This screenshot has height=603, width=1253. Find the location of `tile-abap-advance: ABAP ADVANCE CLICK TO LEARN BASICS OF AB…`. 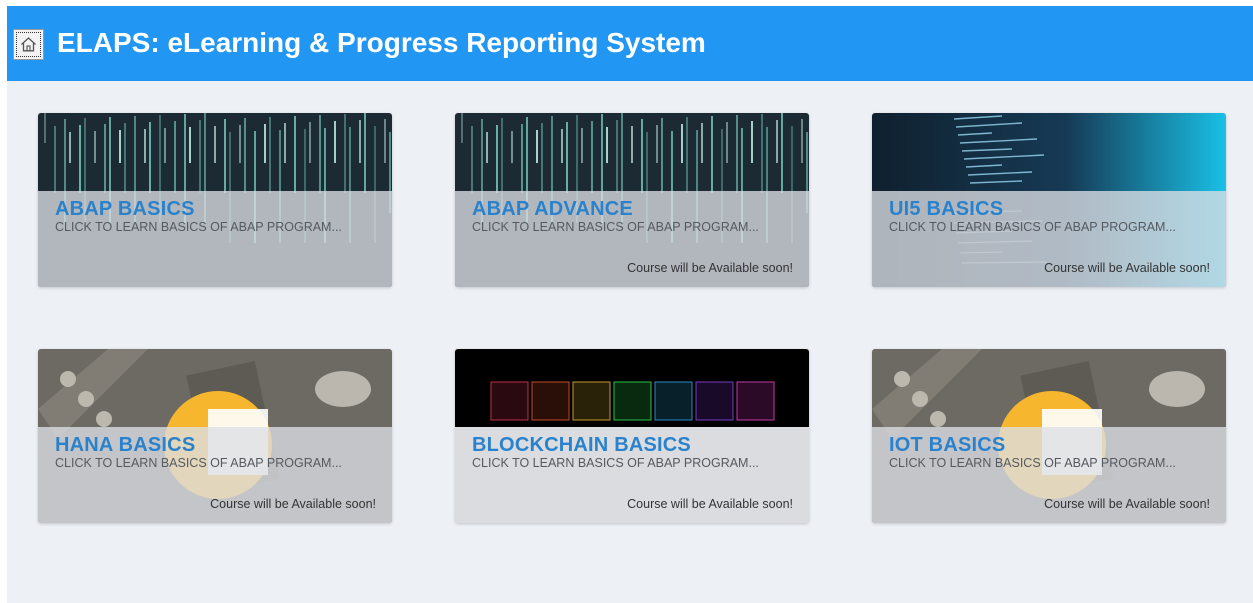

tile-abap-advance: ABAP ADVANCE CLICK TO LEARN BASICS OF AB… is located at coordinates (632, 200).